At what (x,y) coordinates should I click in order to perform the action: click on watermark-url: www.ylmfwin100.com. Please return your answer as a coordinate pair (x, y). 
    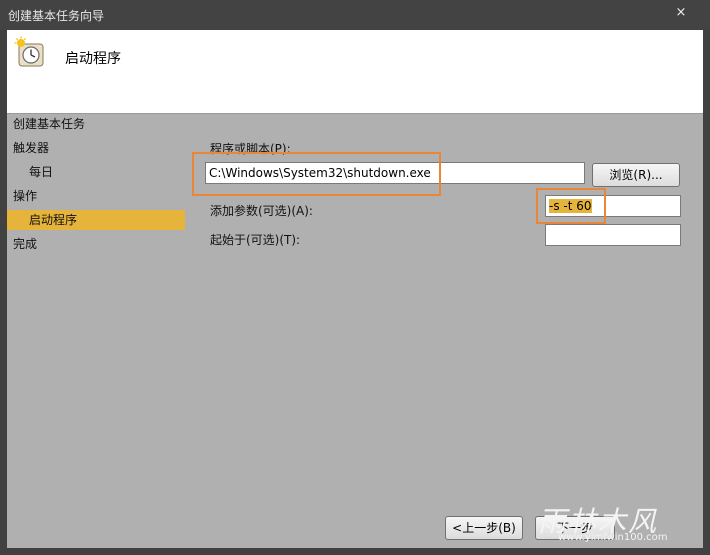
    Looking at the image, I should click on (613, 537).